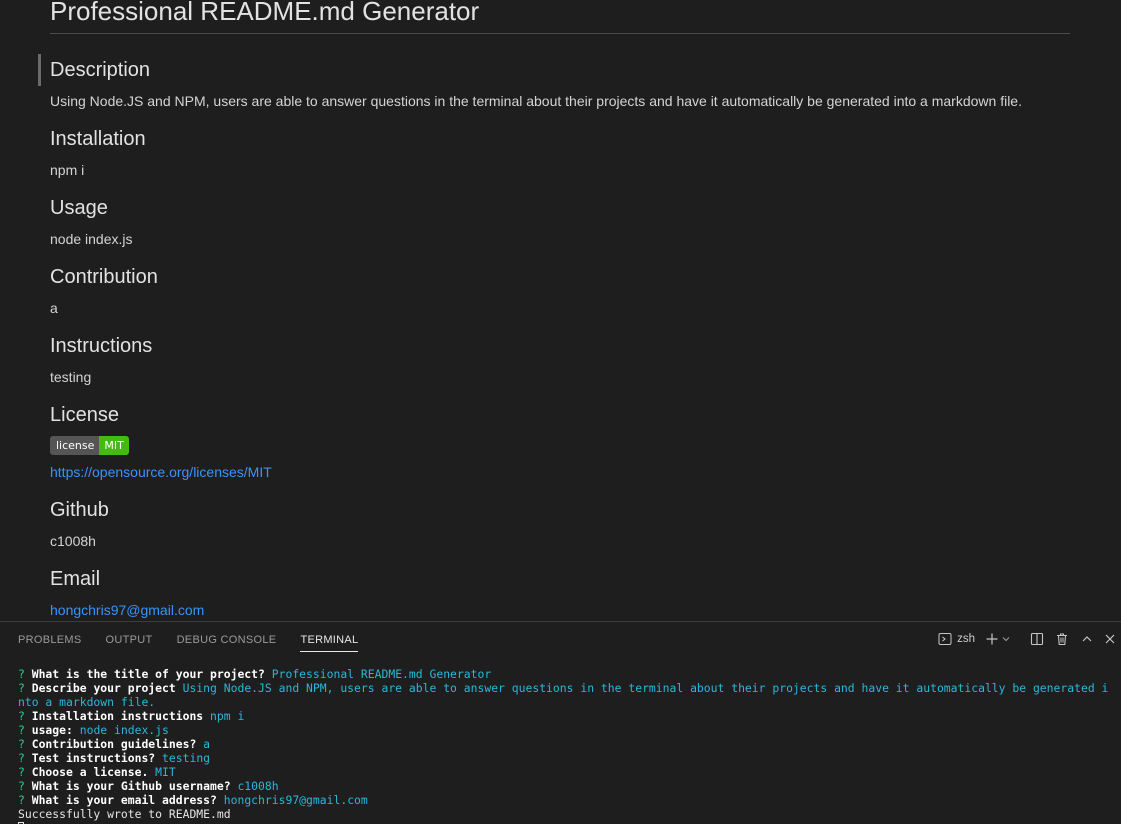  I want to click on new-terminal-button, so click(992, 639).